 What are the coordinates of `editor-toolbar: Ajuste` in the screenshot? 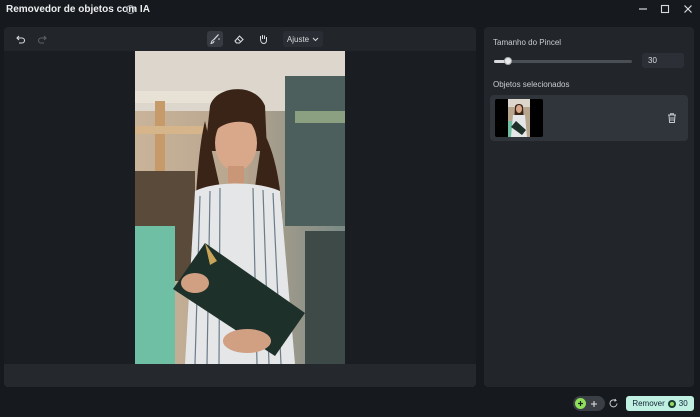 It's located at (240, 39).